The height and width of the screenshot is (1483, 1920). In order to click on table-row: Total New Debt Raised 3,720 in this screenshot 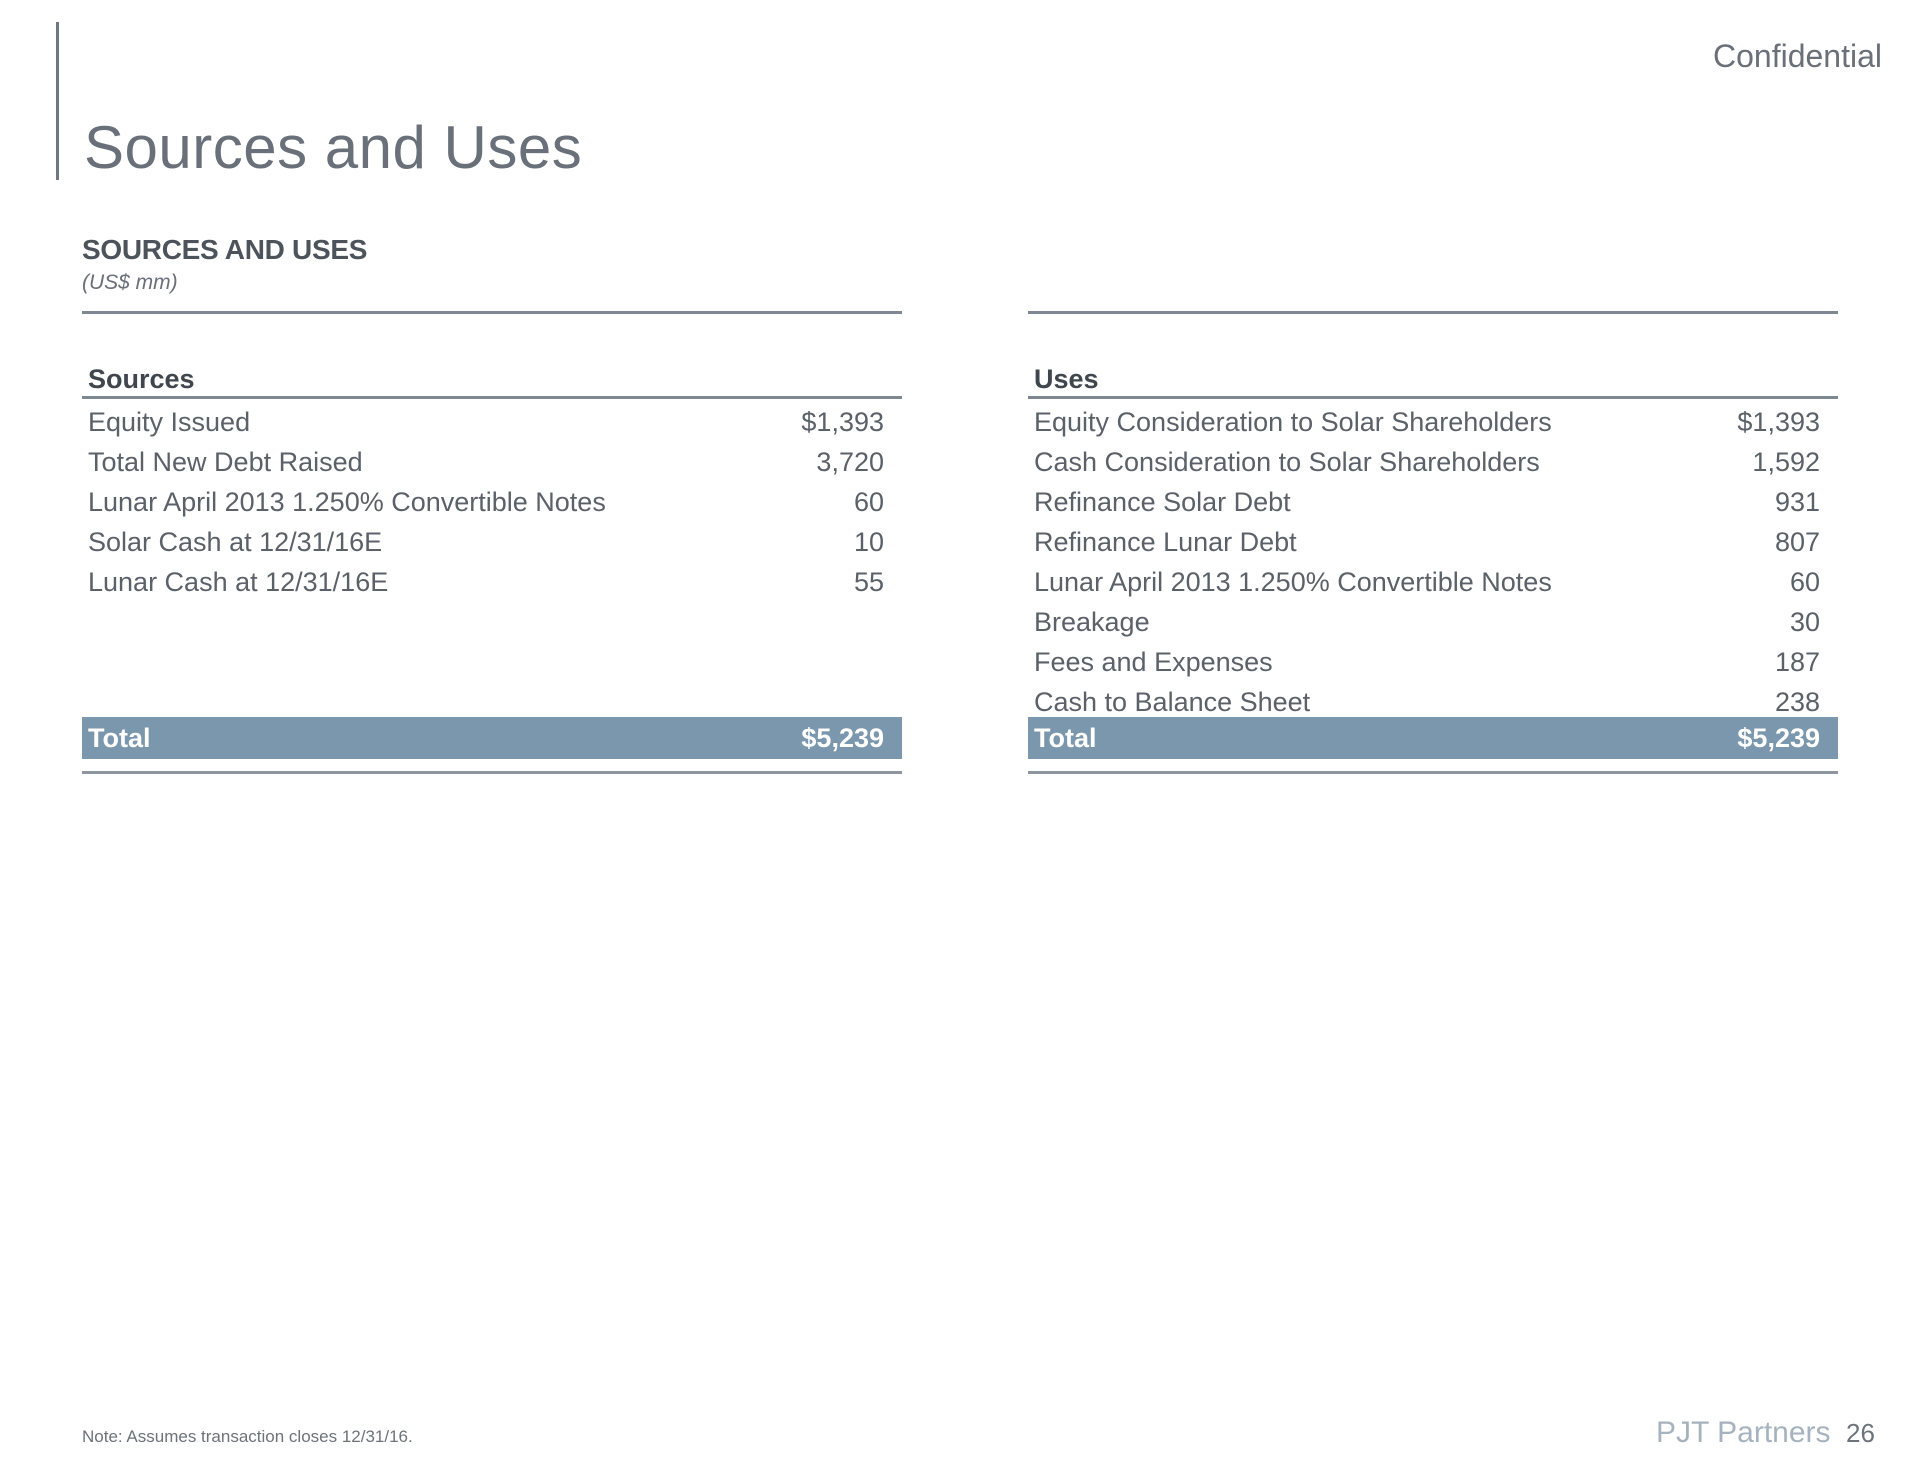, I will do `click(492, 462)`.